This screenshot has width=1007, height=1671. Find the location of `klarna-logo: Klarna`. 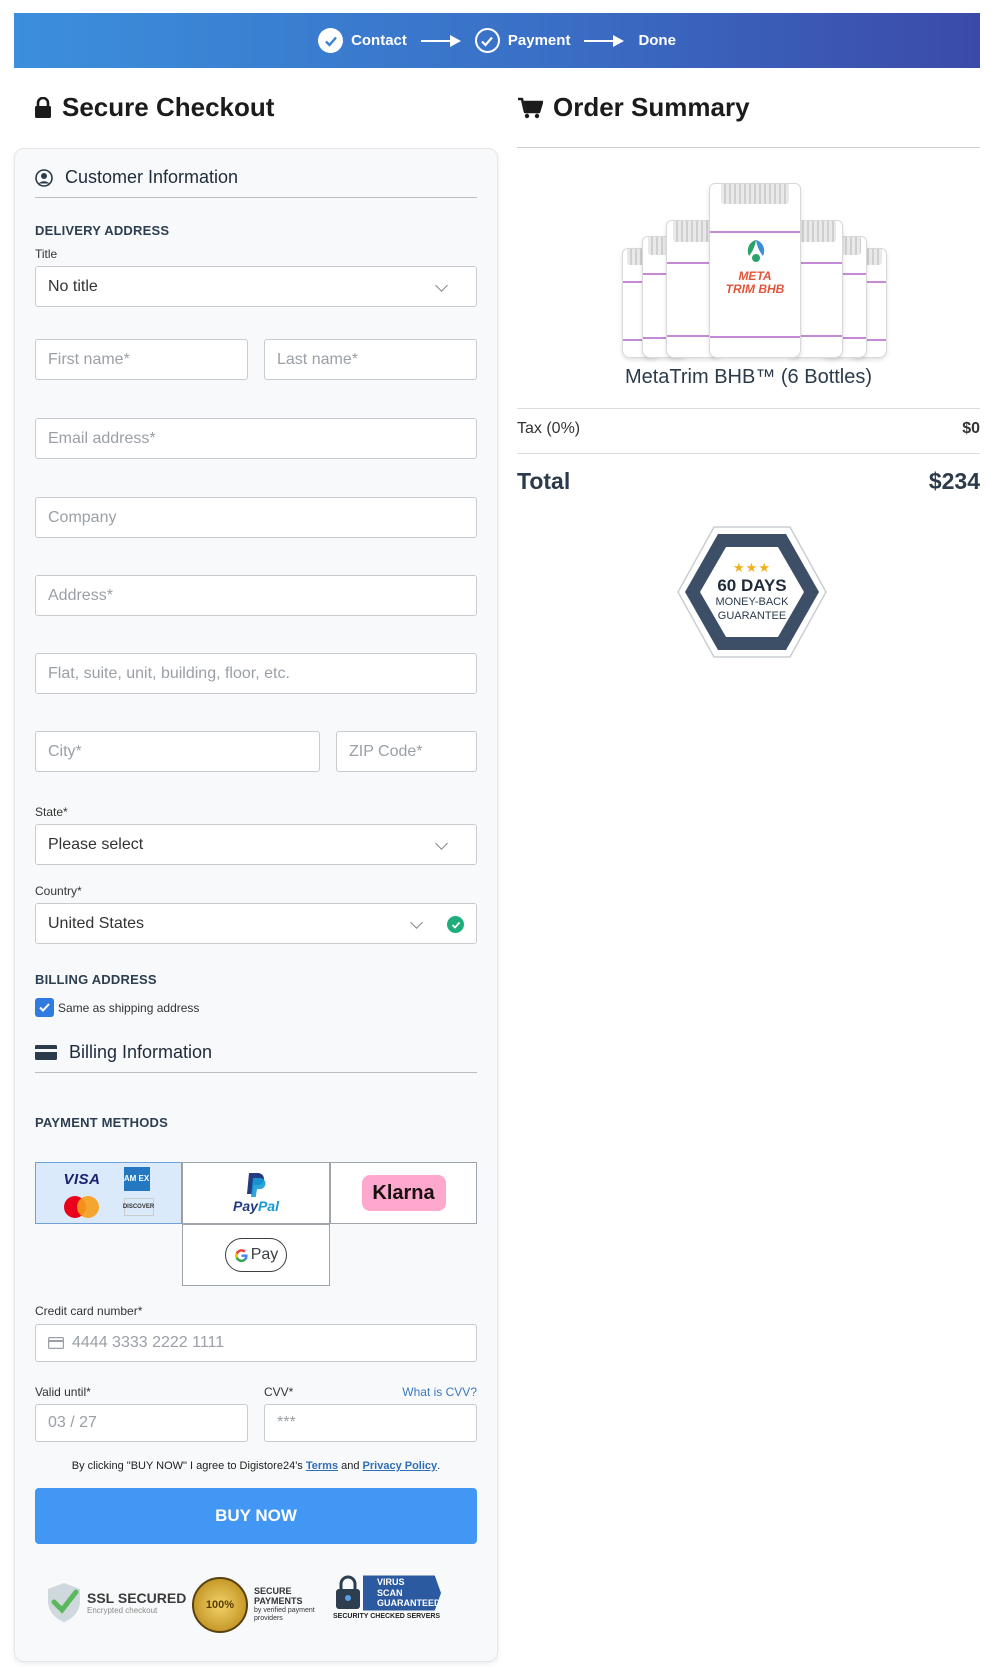

klarna-logo: Klarna is located at coordinates (403, 1193).